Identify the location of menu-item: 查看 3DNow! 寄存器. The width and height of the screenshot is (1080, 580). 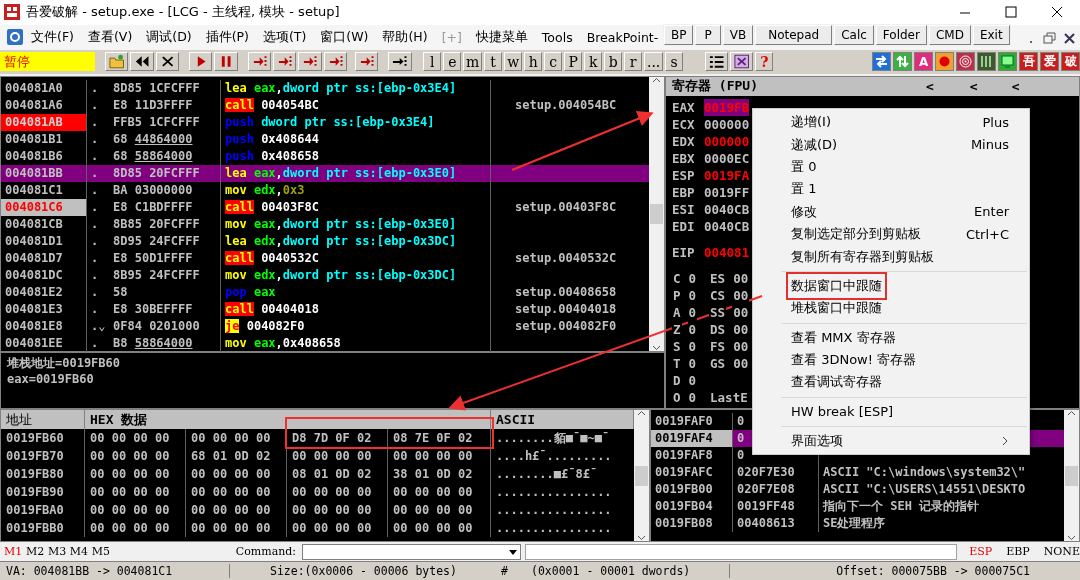
(891, 360).